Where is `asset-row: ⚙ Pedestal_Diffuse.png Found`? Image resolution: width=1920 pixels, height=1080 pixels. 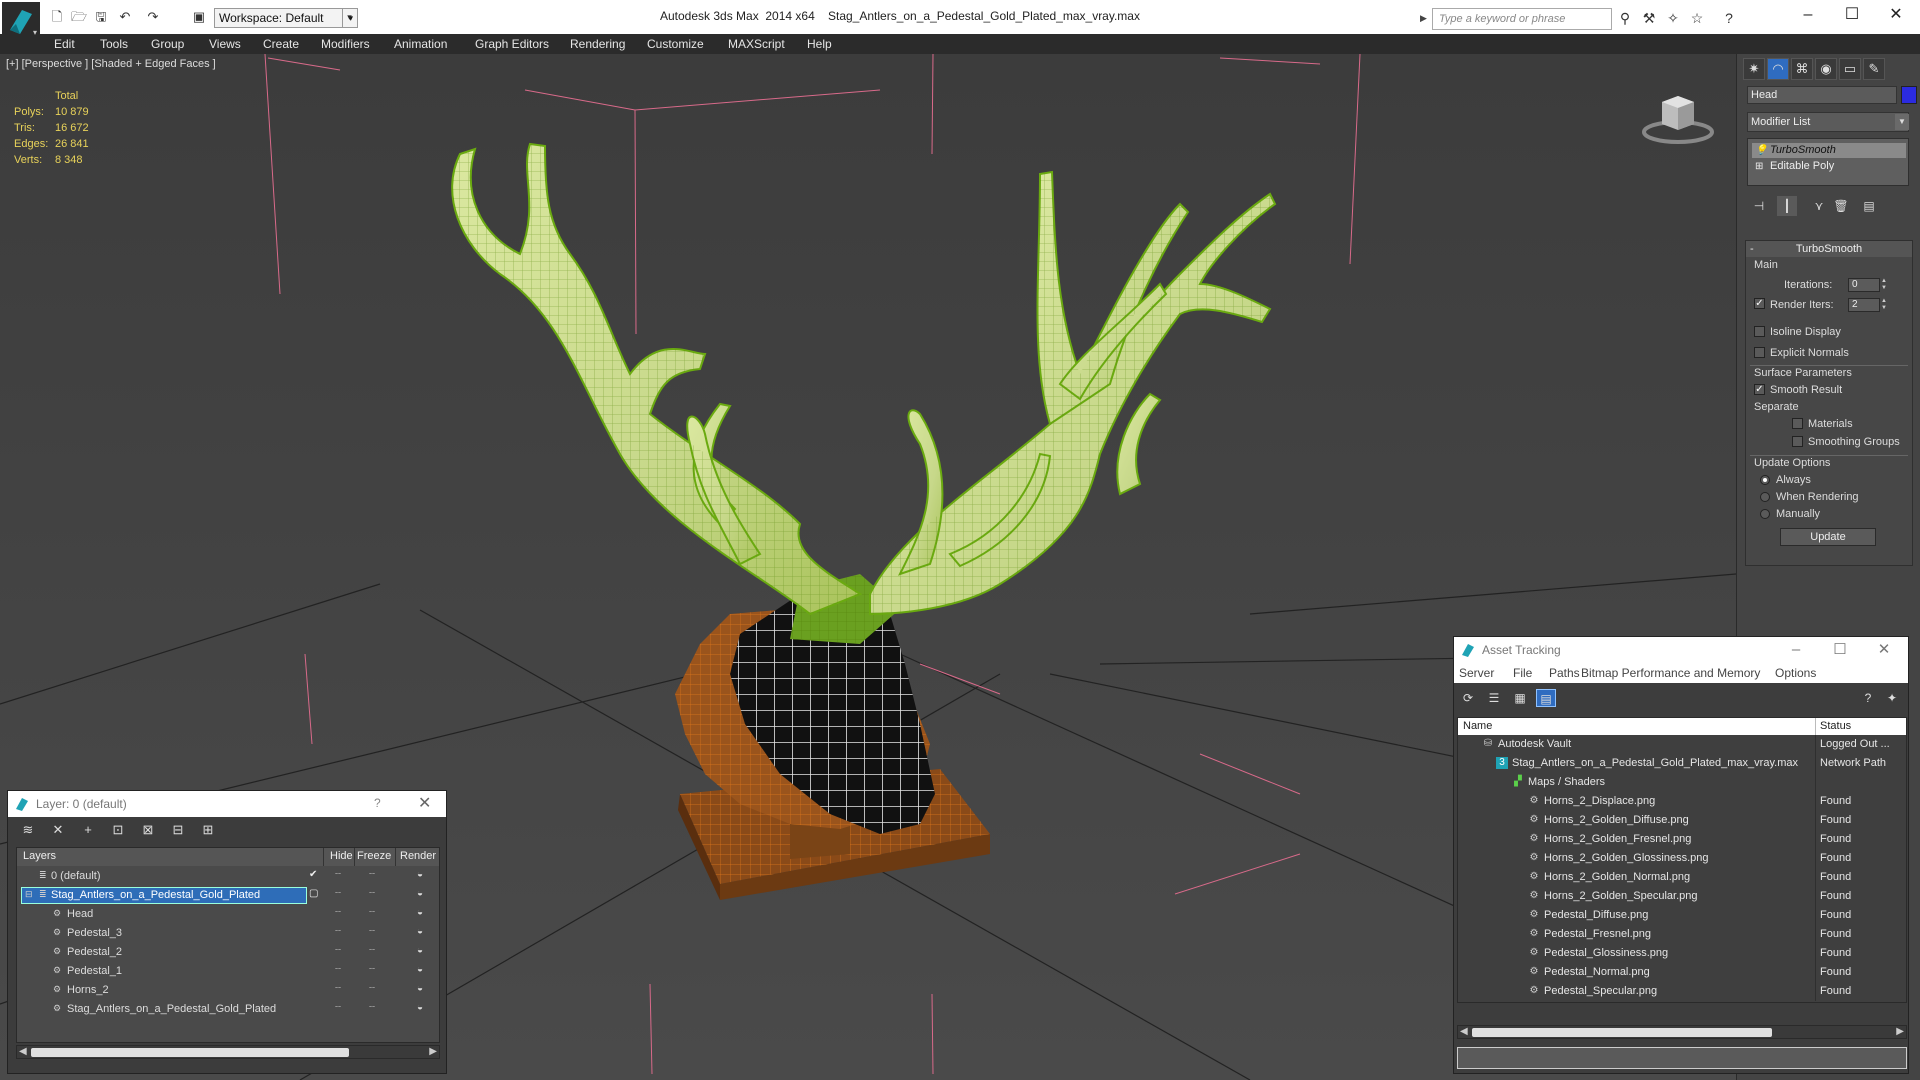 asset-row: ⚙ Pedestal_Diffuse.png Found is located at coordinates (1682, 915).